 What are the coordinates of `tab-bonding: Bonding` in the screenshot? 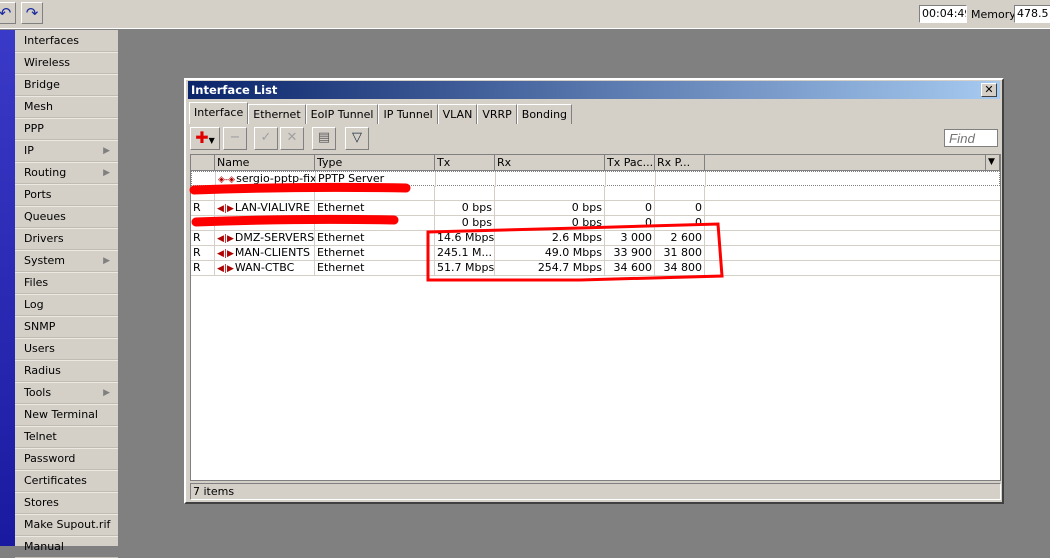 It's located at (544, 114).